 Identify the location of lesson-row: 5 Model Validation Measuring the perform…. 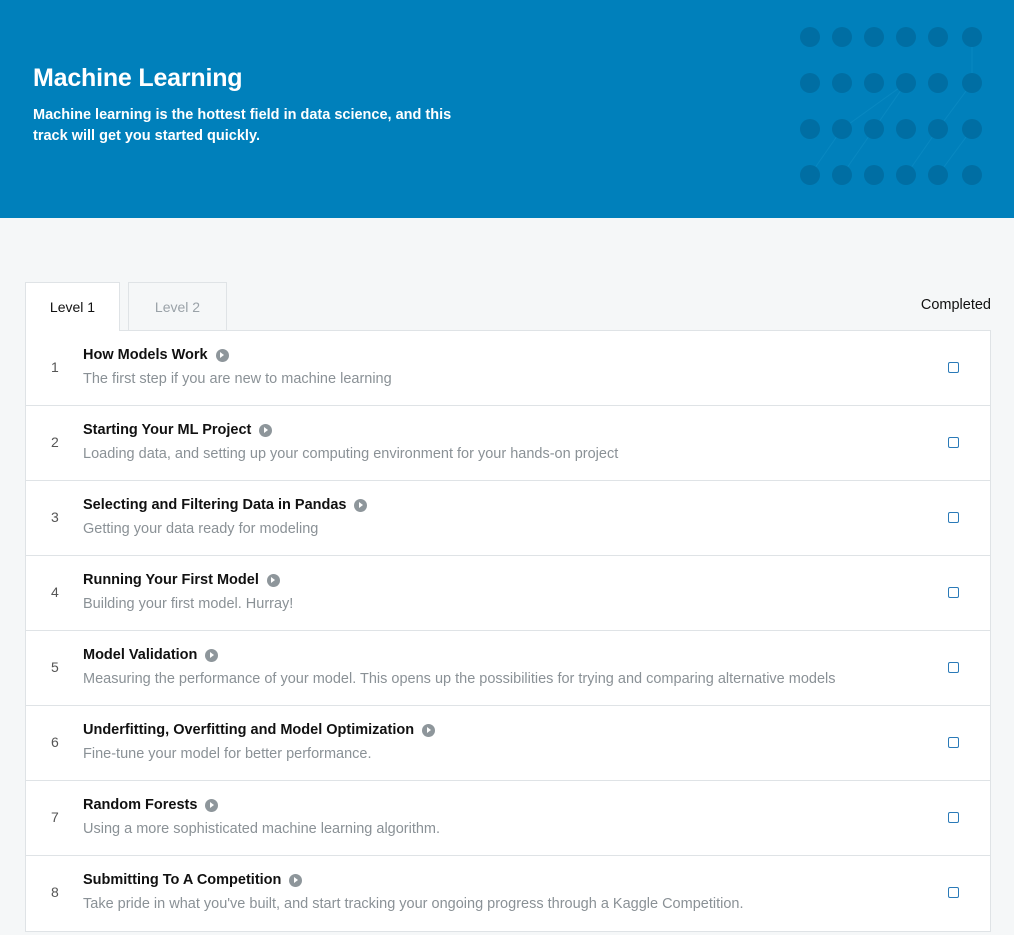
(508, 668).